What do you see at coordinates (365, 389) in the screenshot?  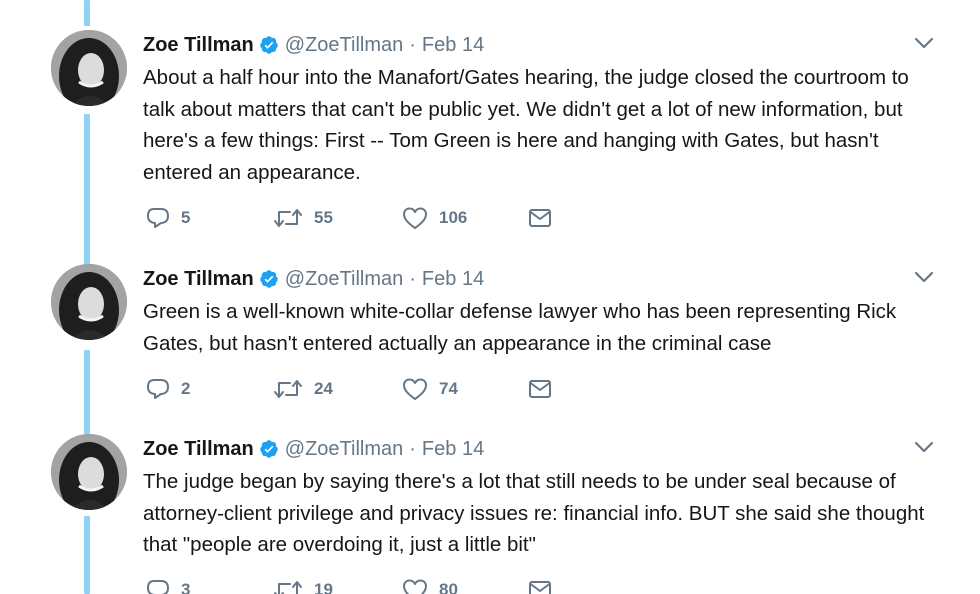 I see `tweet-actions: 2 24 74` at bounding box center [365, 389].